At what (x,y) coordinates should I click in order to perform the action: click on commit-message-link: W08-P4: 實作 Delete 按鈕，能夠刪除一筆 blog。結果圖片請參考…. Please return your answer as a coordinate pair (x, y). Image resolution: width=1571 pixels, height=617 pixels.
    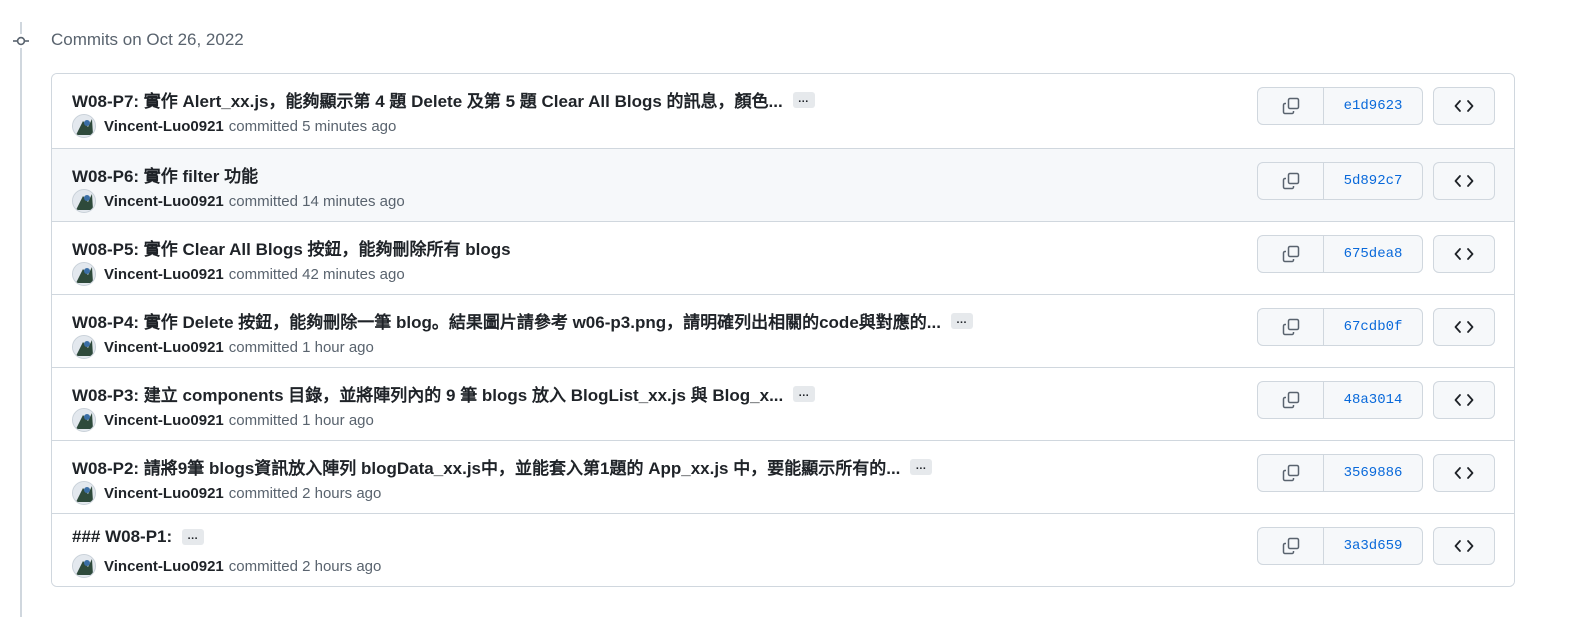
    Looking at the image, I should click on (506, 320).